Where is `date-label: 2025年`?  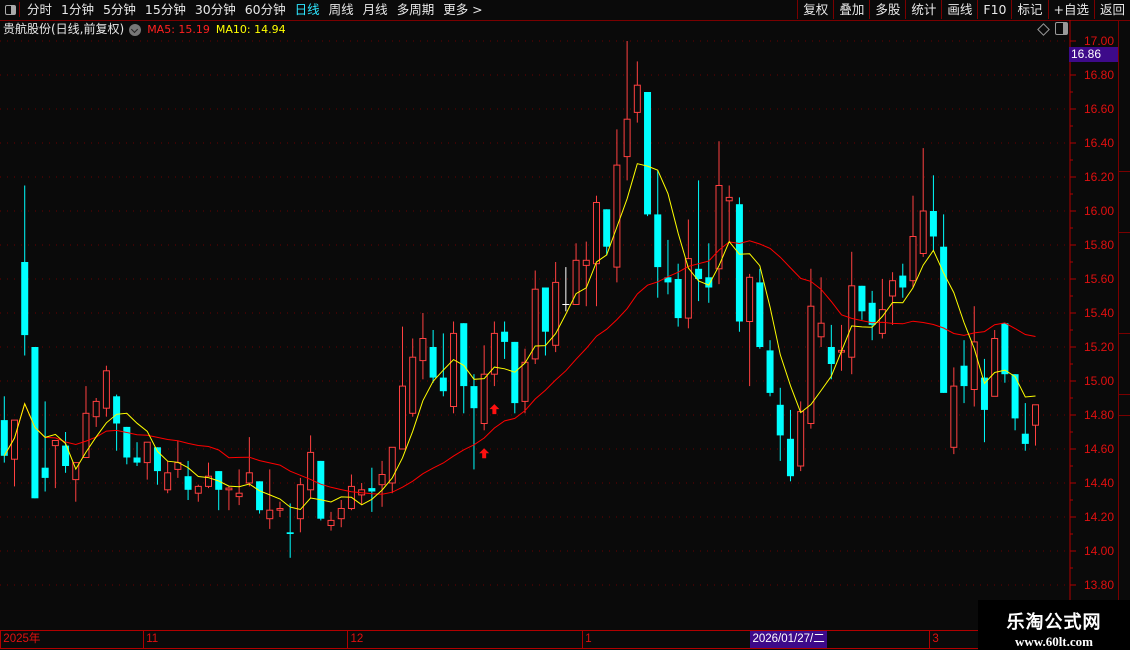
date-label: 2025年 is located at coordinates (20, 639).